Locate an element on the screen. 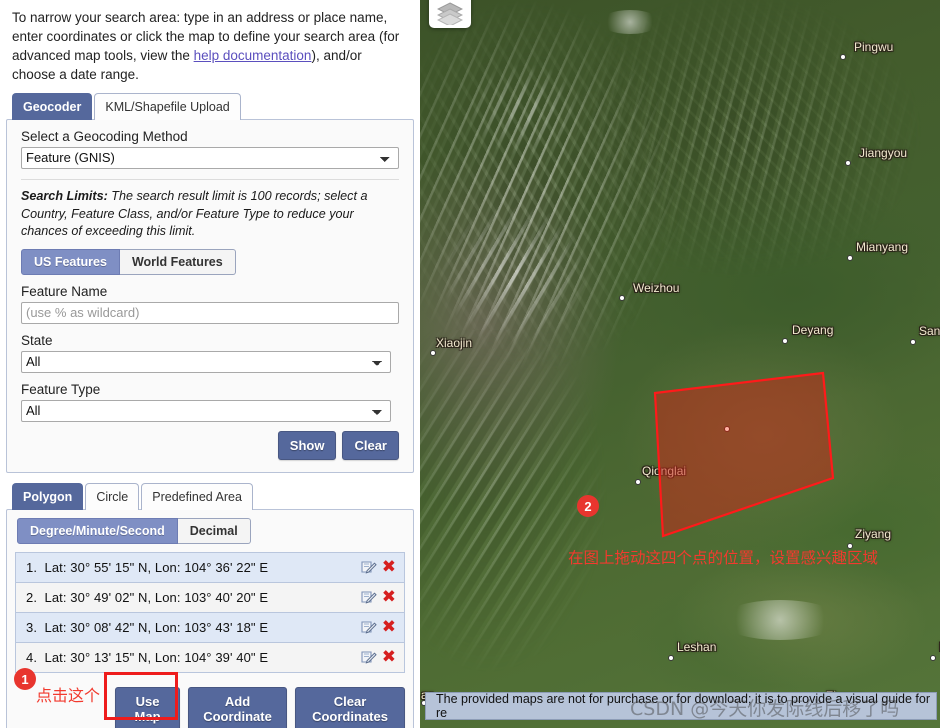 The height and width of the screenshot is (728, 940). feature-scope-toggle: US Features World Features is located at coordinates (210, 261).